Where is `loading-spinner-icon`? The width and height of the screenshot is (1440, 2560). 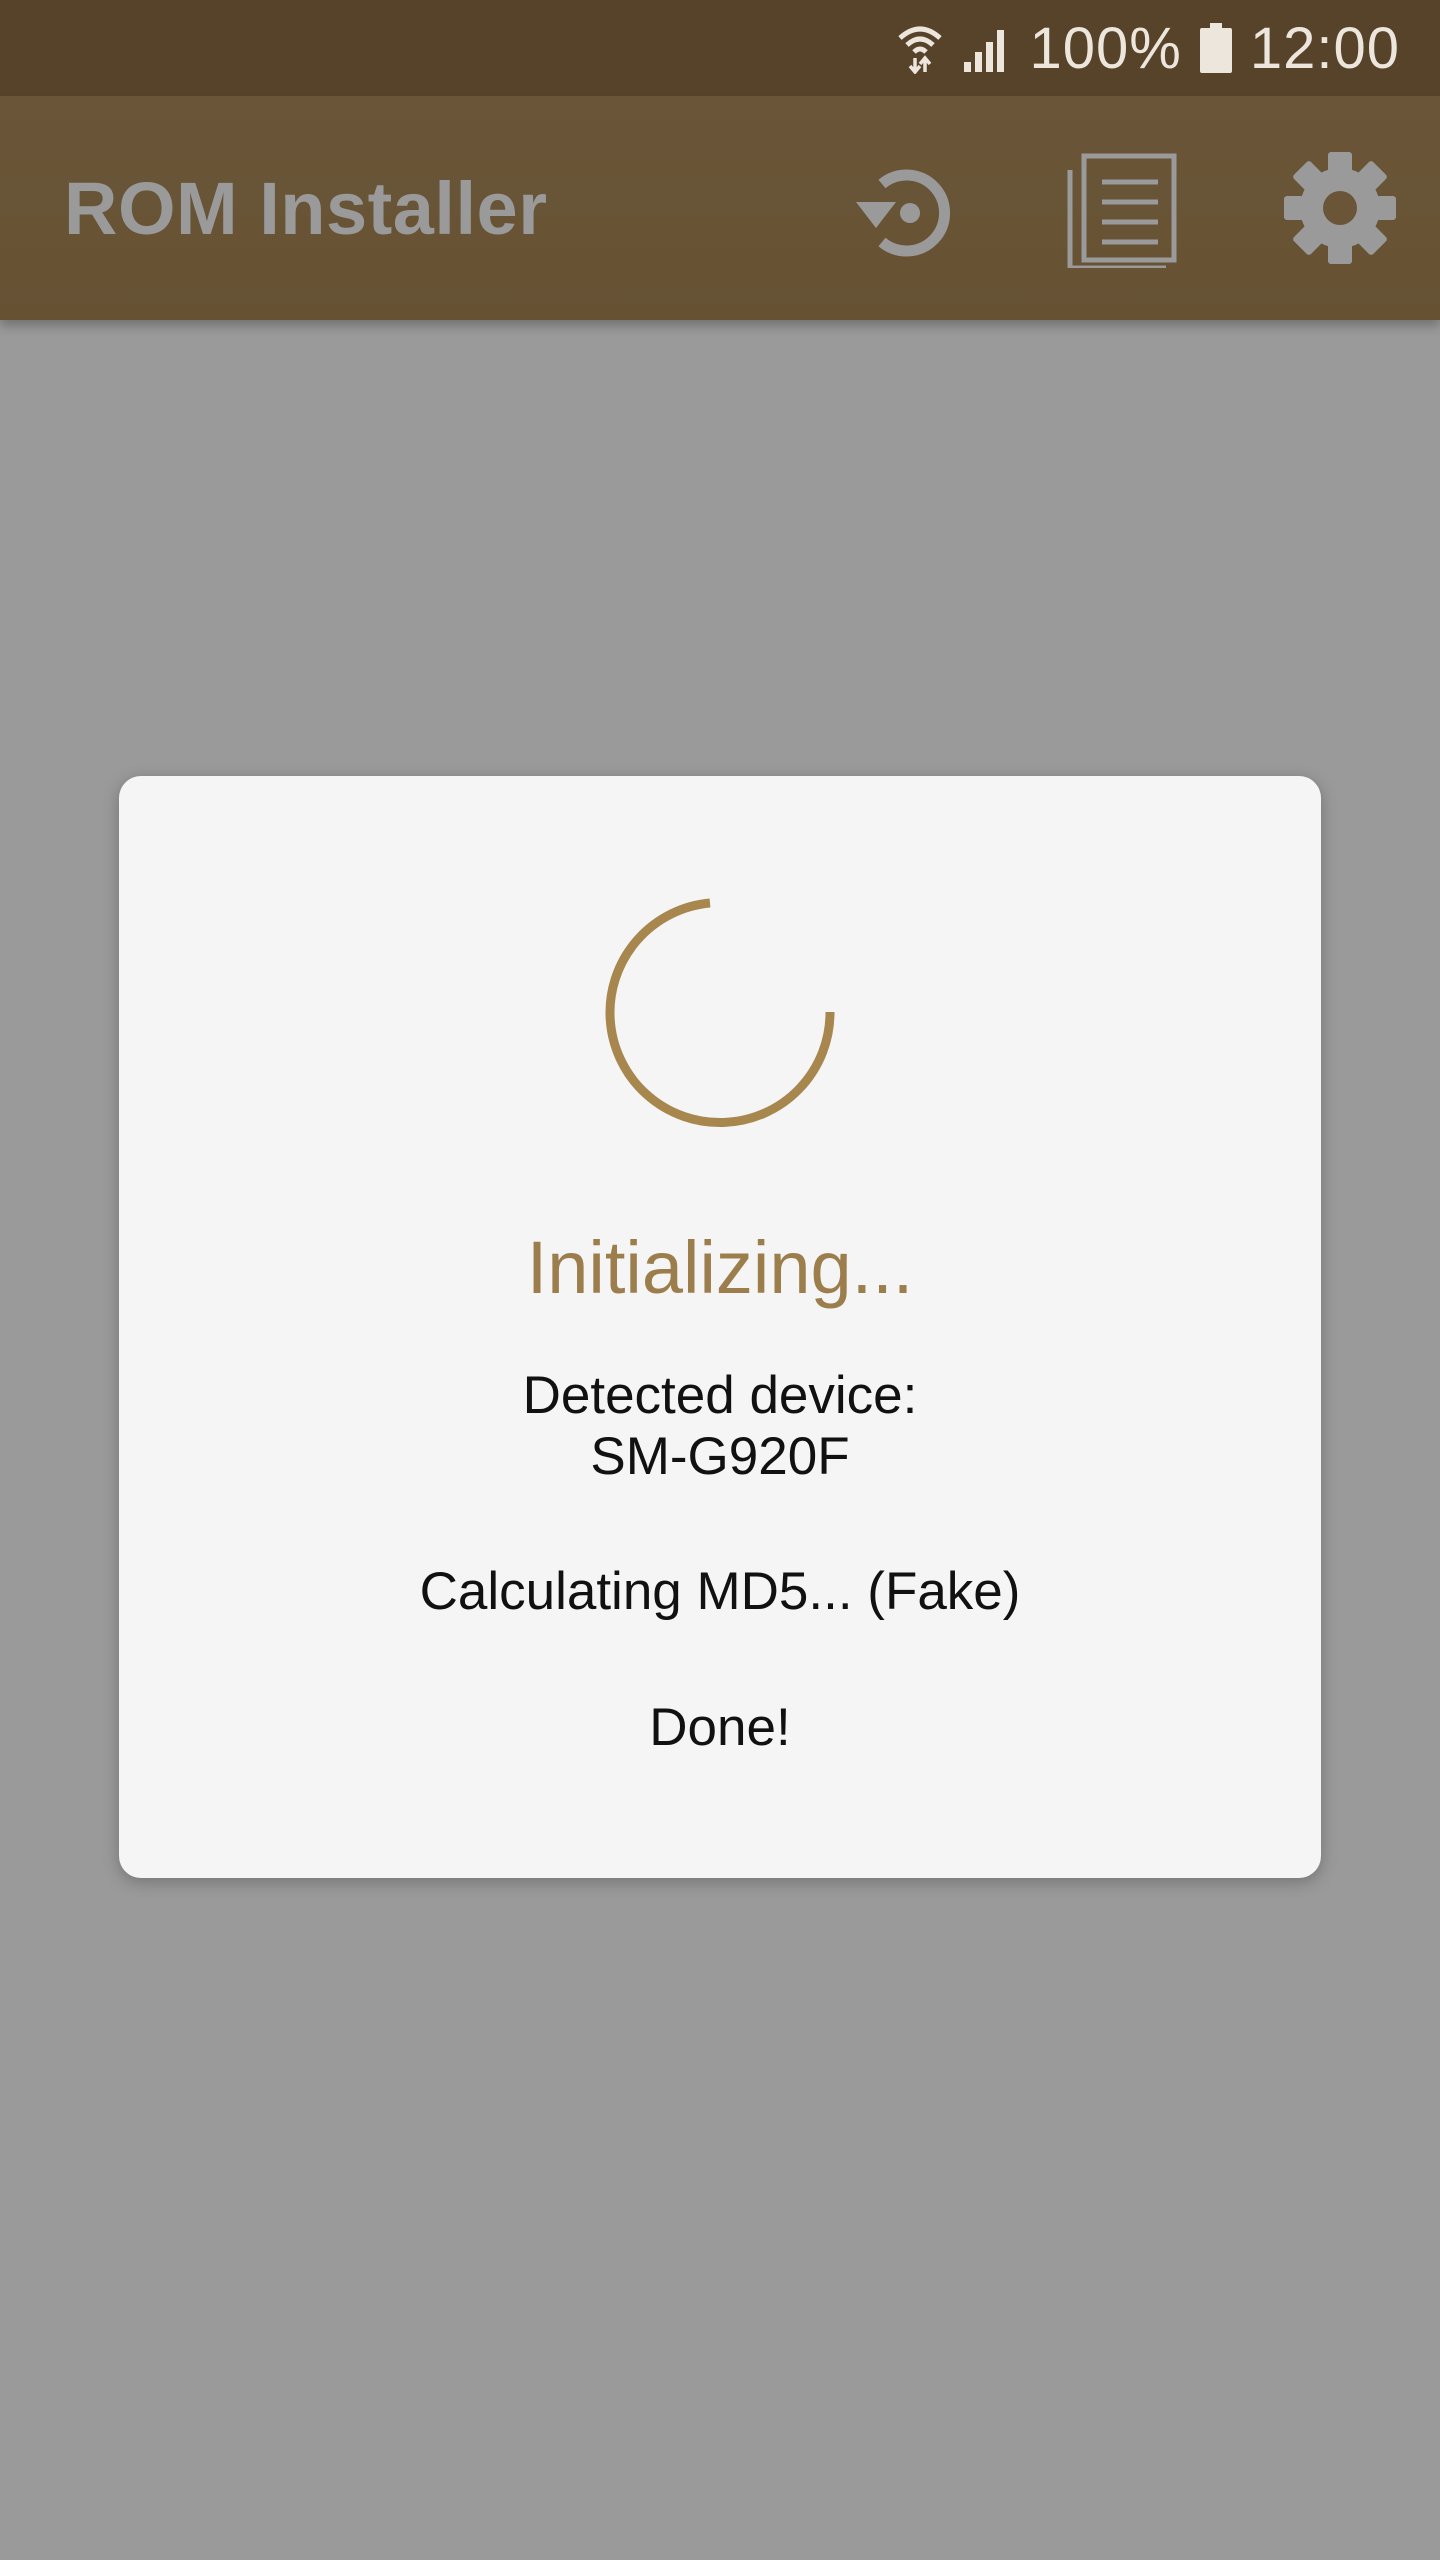 loading-spinner-icon is located at coordinates (720, 1013).